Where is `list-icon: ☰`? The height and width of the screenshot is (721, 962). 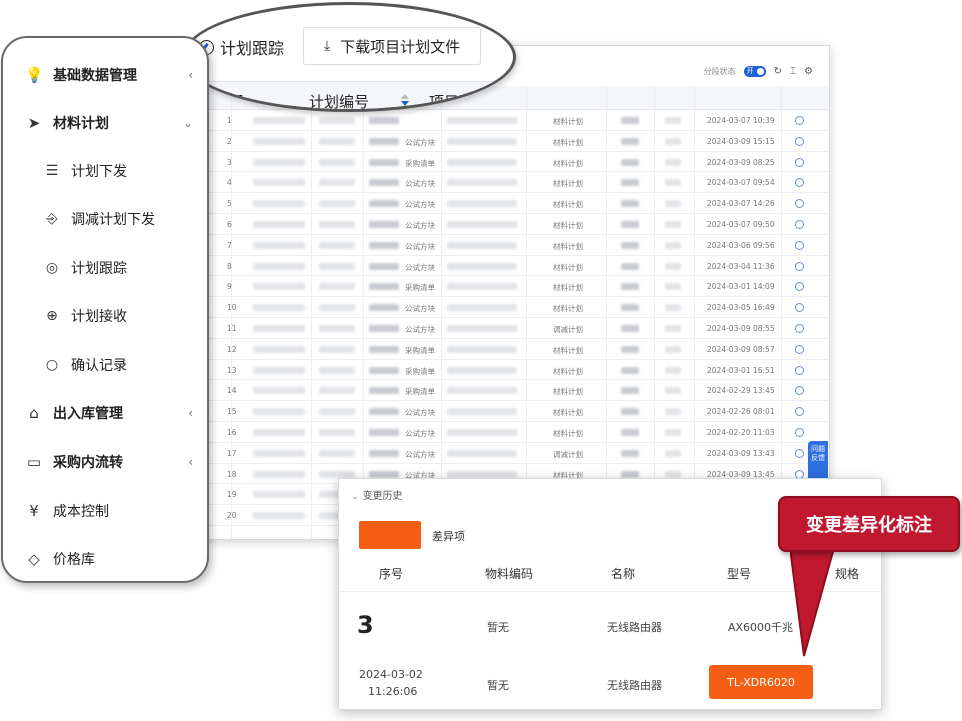
list-icon: ☰ is located at coordinates (52, 171).